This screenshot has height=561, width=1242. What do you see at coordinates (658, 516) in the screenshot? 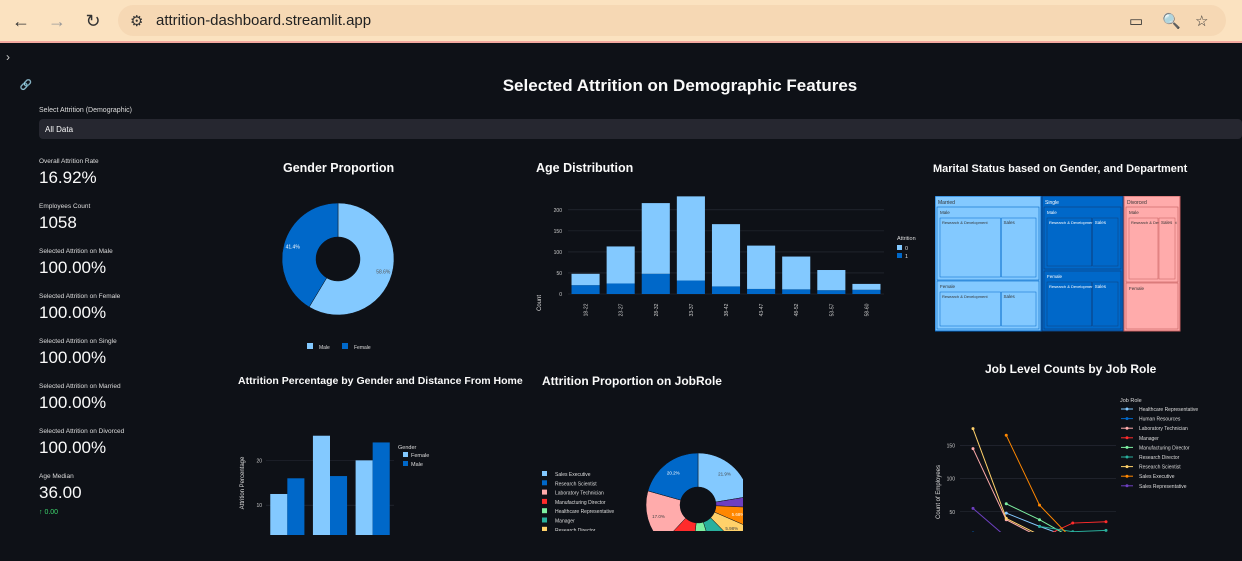
I see `slice-label: 17.0%` at bounding box center [658, 516].